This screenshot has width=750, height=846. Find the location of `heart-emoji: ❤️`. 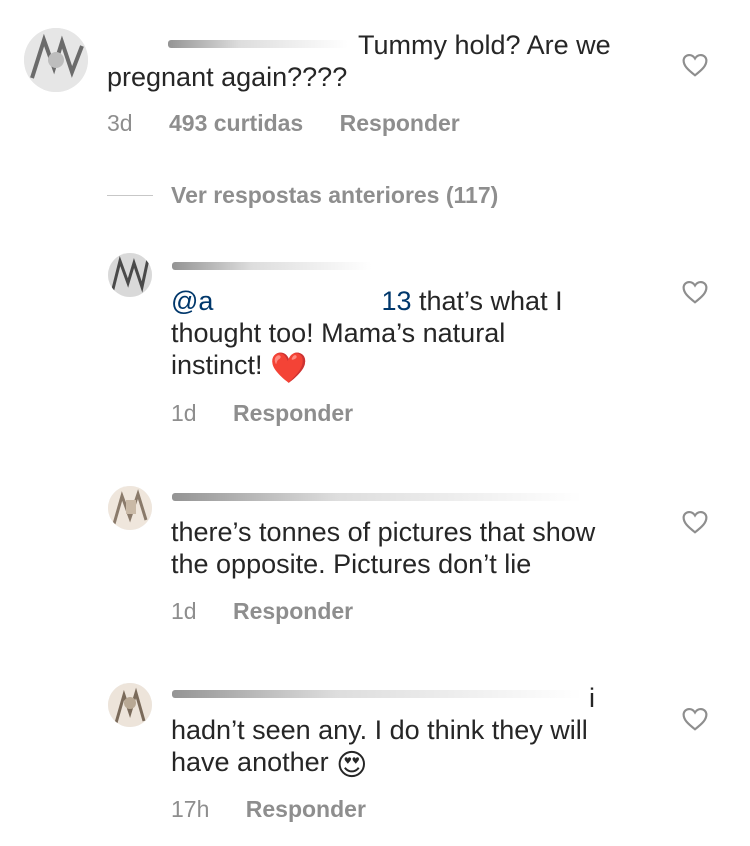

heart-emoji: ❤️ is located at coordinates (289, 368).